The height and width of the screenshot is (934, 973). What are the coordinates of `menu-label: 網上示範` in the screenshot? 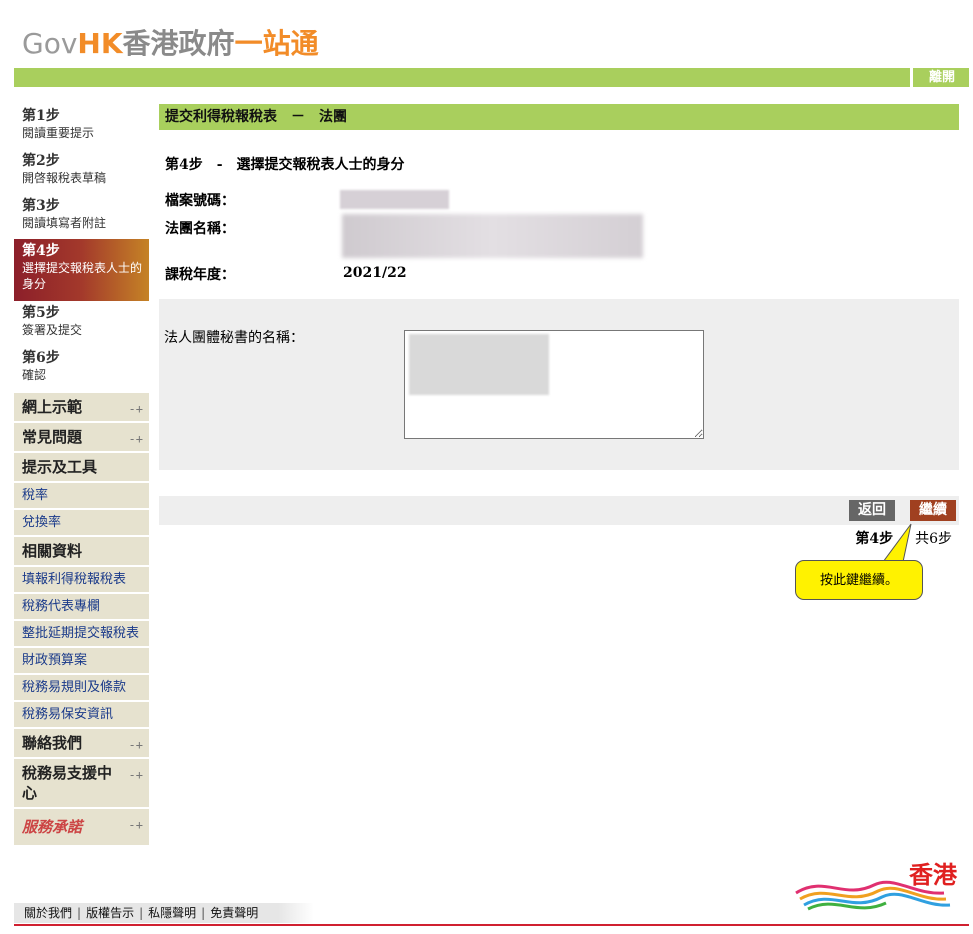 It's located at (52, 407).